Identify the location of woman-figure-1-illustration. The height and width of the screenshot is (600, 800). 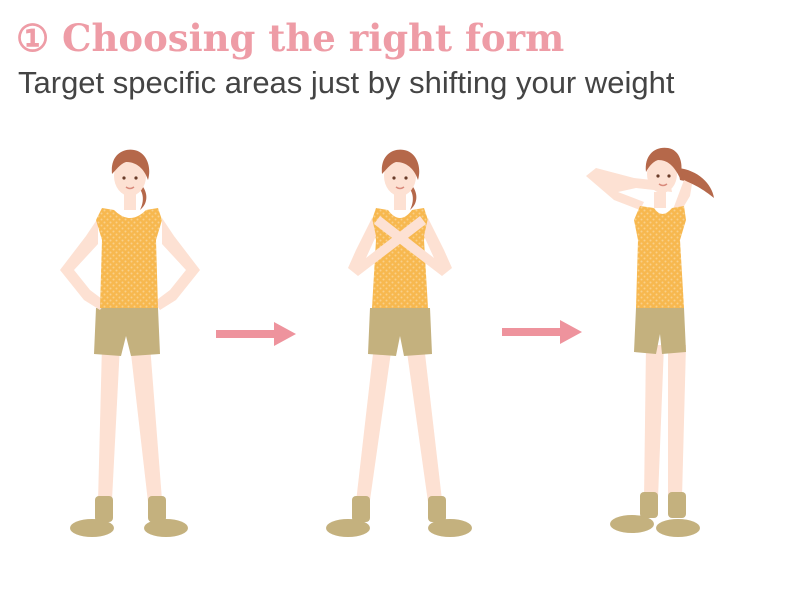
(130, 343).